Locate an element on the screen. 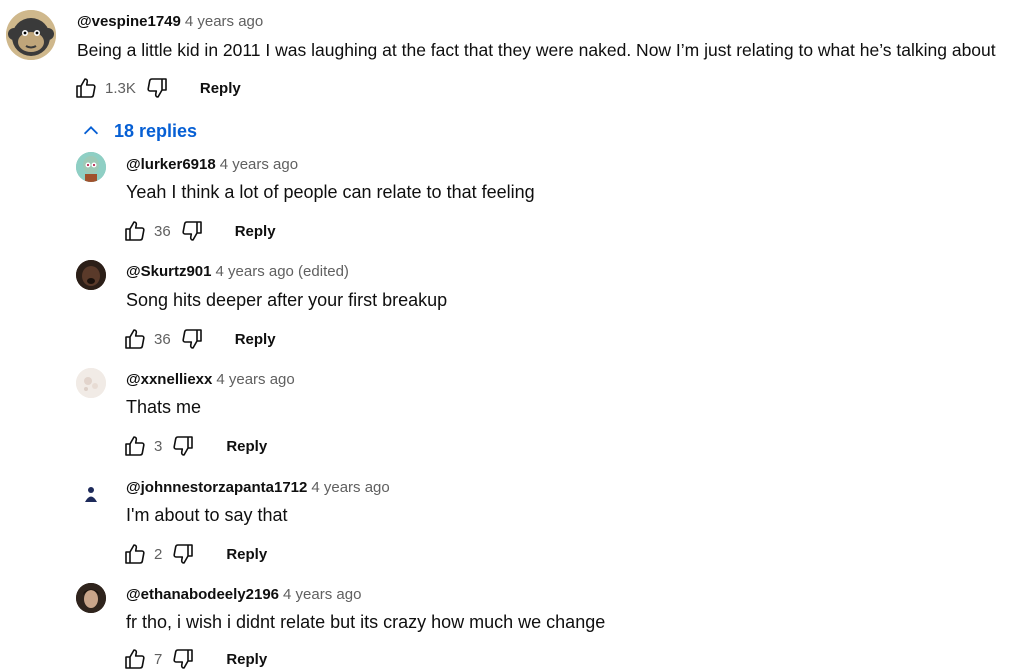  comment-author: @vespine1749 is located at coordinates (129, 21).